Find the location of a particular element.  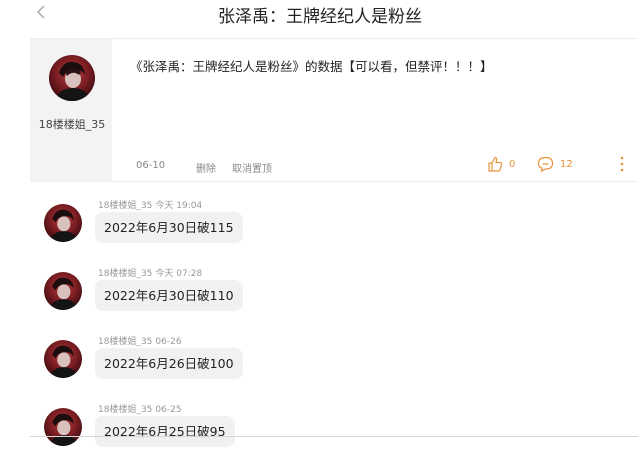

more-options-icon is located at coordinates (622, 164).